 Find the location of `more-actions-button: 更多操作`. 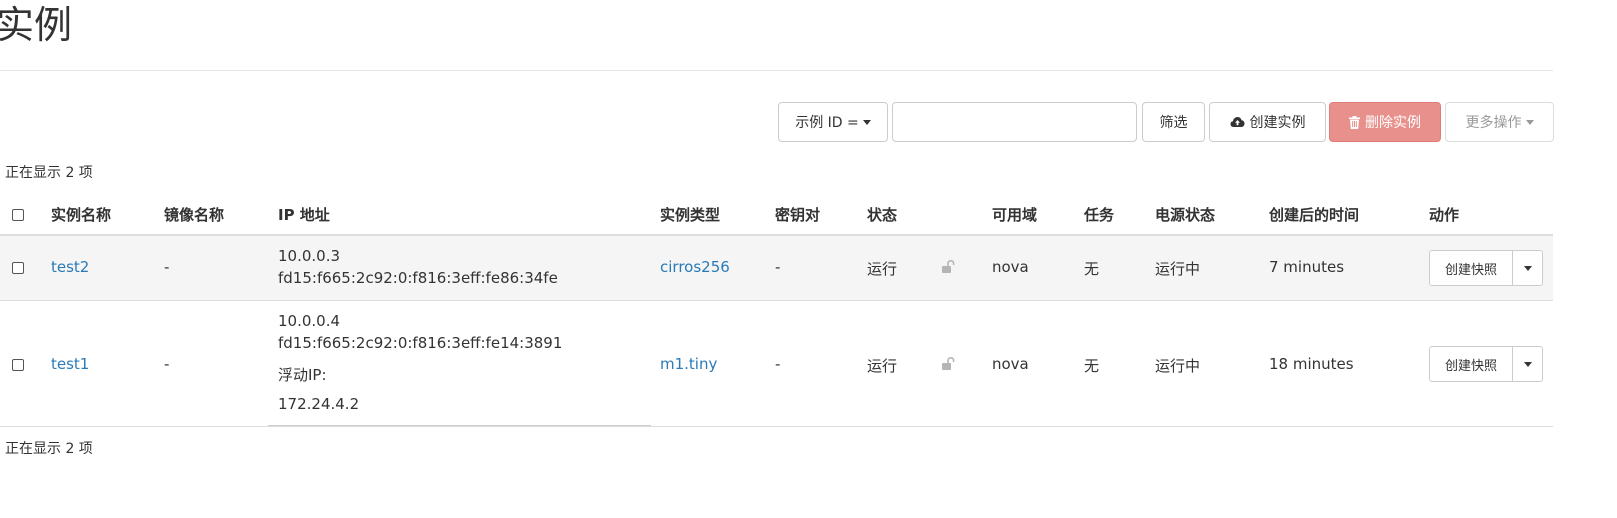

more-actions-button: 更多操作 is located at coordinates (1499, 122).